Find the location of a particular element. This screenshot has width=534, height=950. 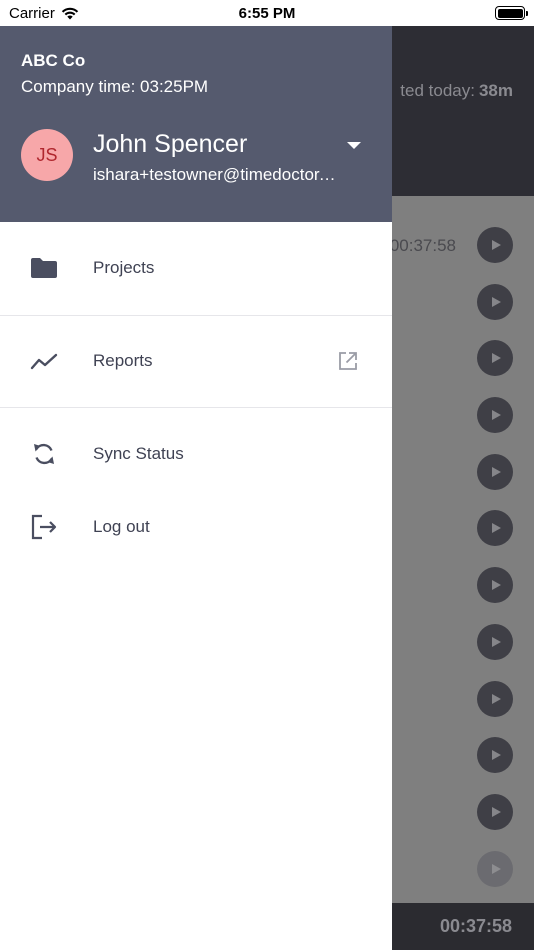

external-link-icon is located at coordinates (348, 361).